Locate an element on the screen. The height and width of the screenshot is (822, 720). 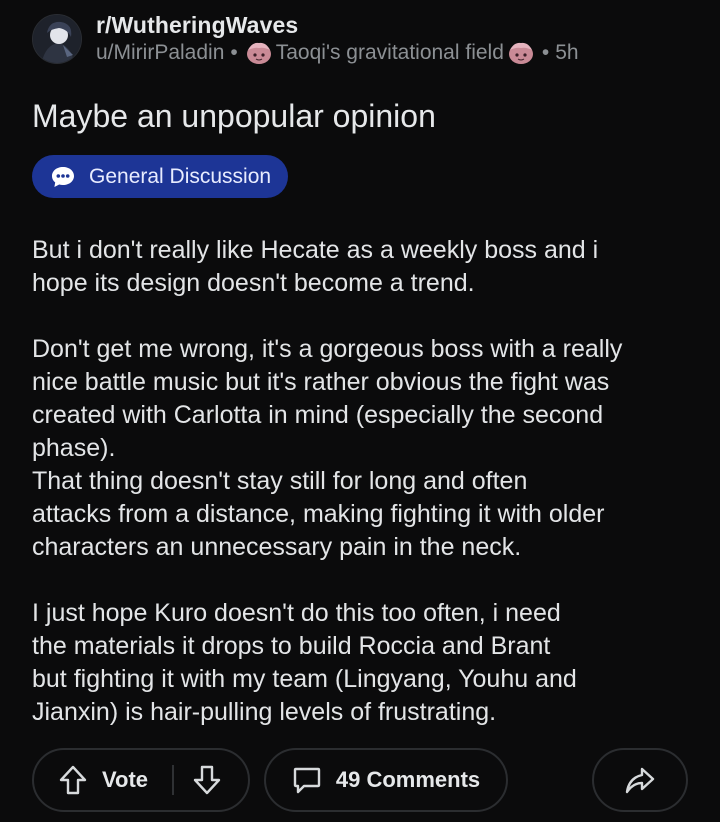
post-flair-tag: General Discussion is located at coordinates (160, 176).